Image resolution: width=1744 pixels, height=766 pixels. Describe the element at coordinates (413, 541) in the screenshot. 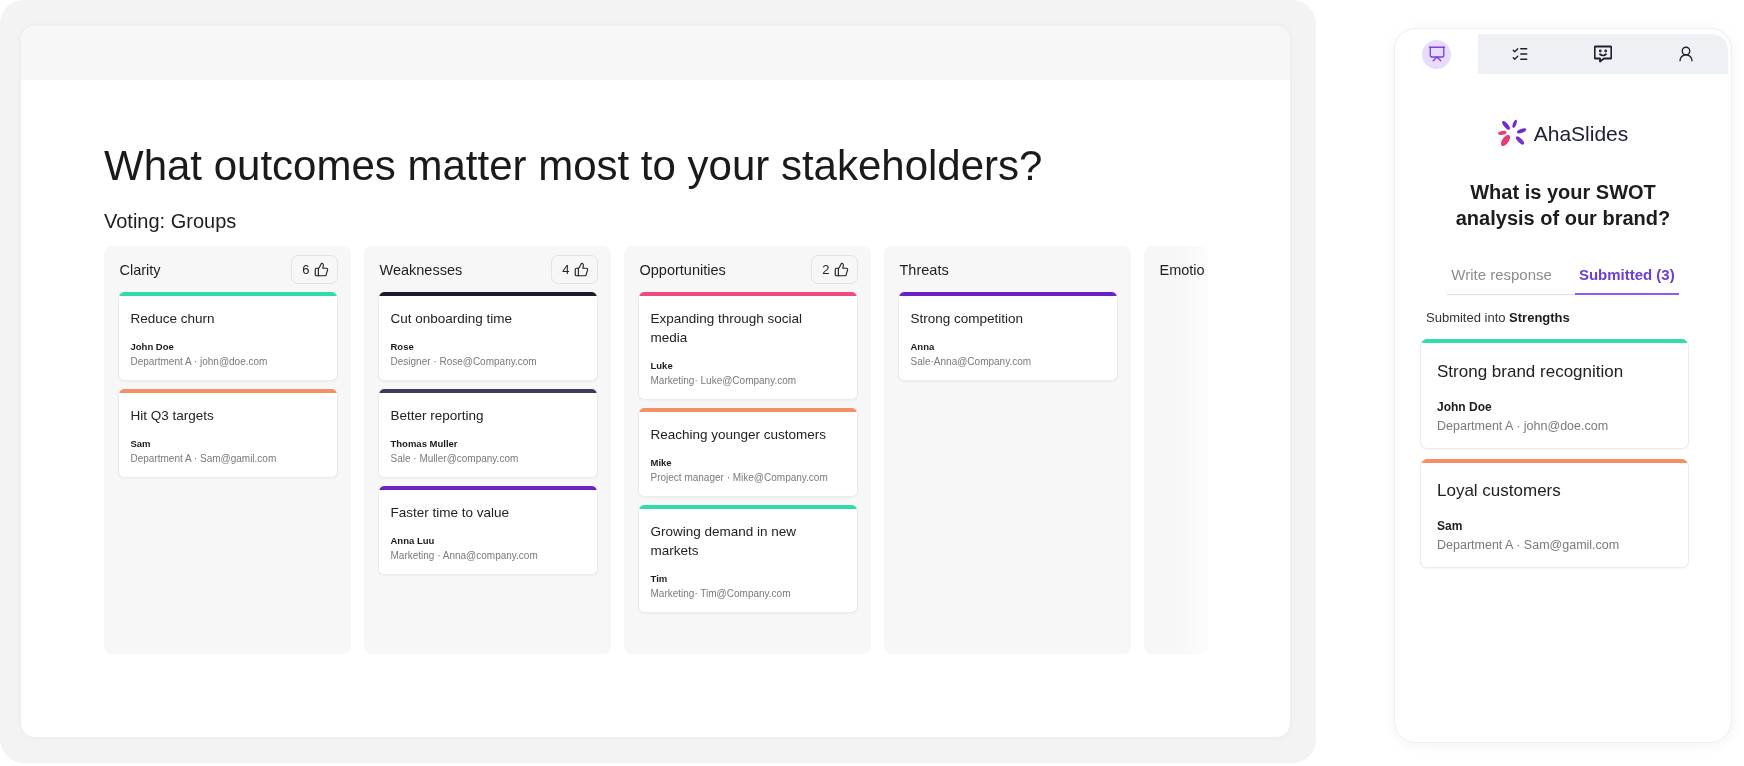

I see `author-name: Anna Luu` at that location.